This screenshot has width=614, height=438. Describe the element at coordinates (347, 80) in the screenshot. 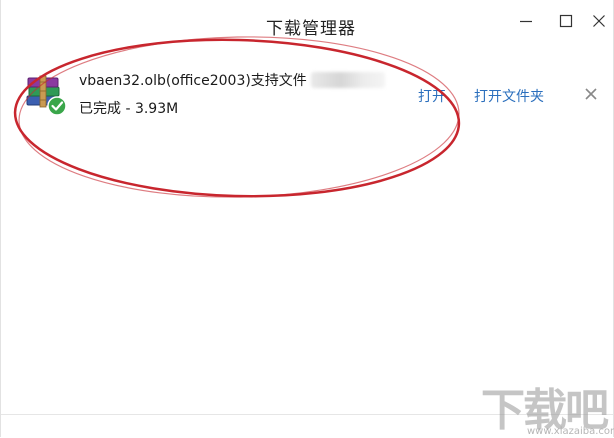

I see `obscured-text` at that location.